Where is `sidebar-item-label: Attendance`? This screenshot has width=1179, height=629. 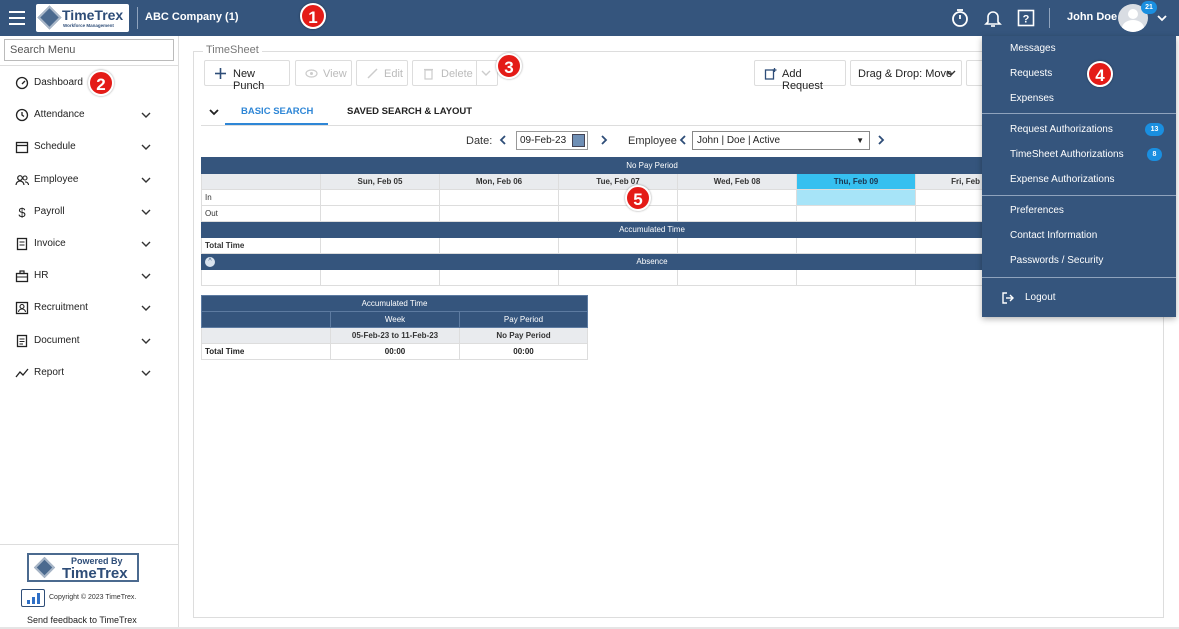 sidebar-item-label: Attendance is located at coordinates (59, 114).